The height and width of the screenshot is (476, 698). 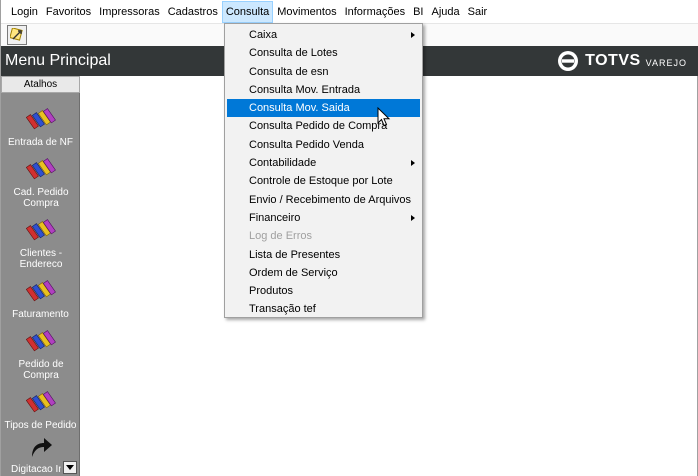 What do you see at coordinates (271, 291) in the screenshot?
I see `menu-item-label: Produtos` at bounding box center [271, 291].